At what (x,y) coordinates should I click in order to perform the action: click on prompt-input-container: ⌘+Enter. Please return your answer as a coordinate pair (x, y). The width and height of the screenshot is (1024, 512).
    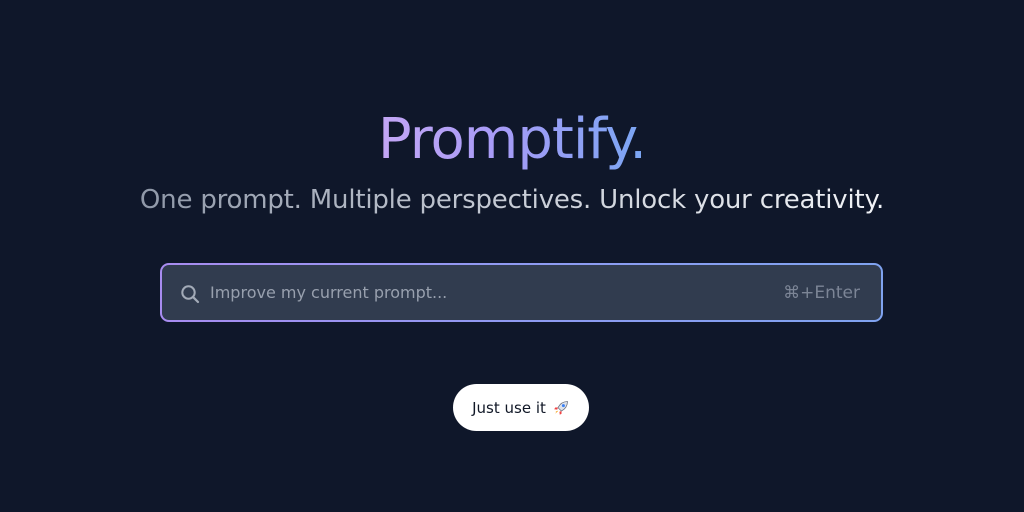
    Looking at the image, I should click on (521, 292).